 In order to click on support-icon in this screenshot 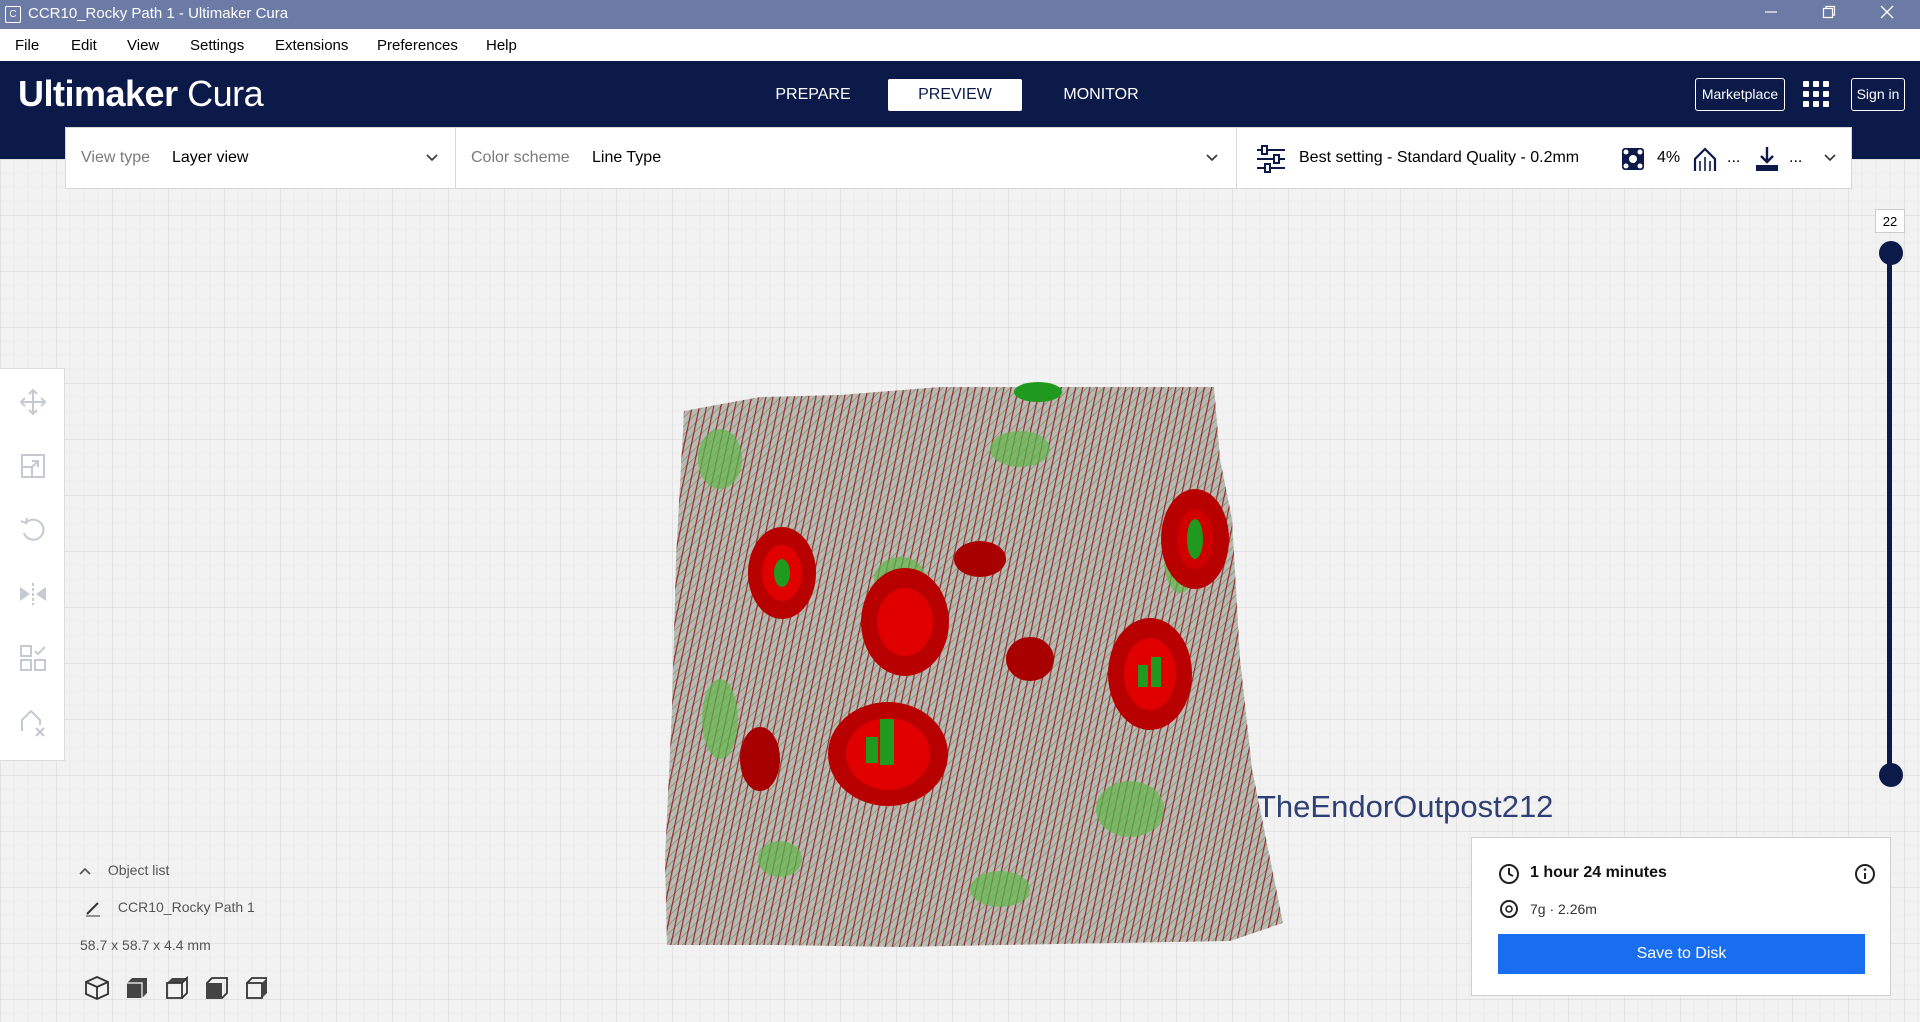, I will do `click(1705, 159)`.